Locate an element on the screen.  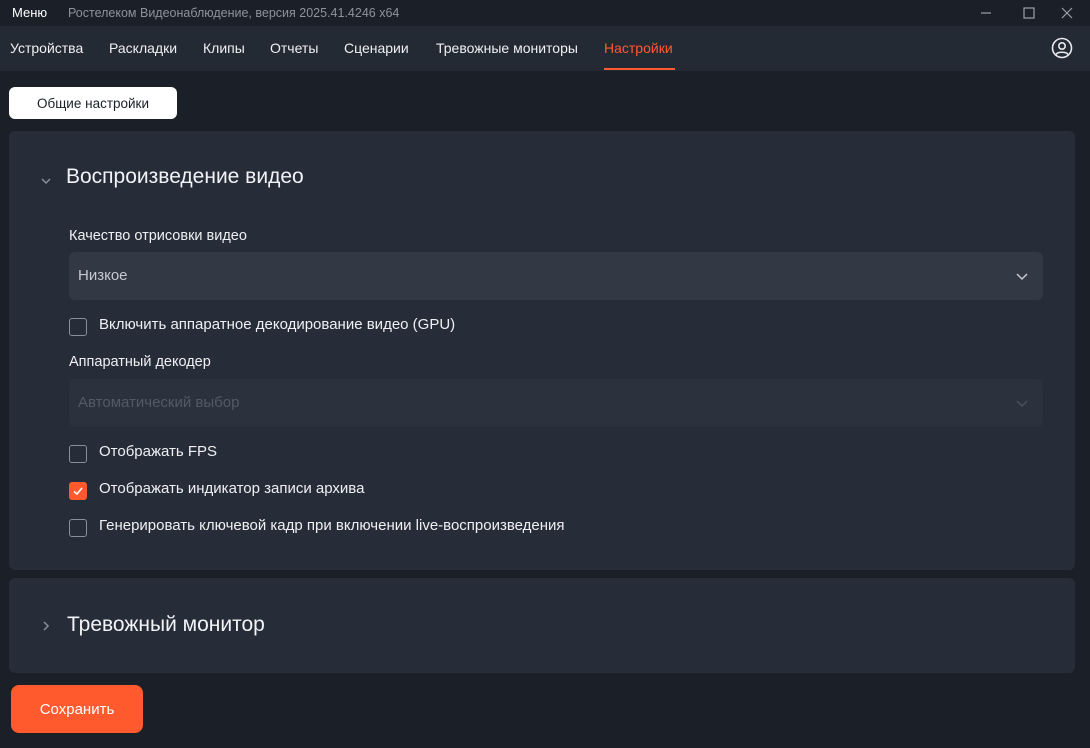
checkmark-icon is located at coordinates (78, 491).